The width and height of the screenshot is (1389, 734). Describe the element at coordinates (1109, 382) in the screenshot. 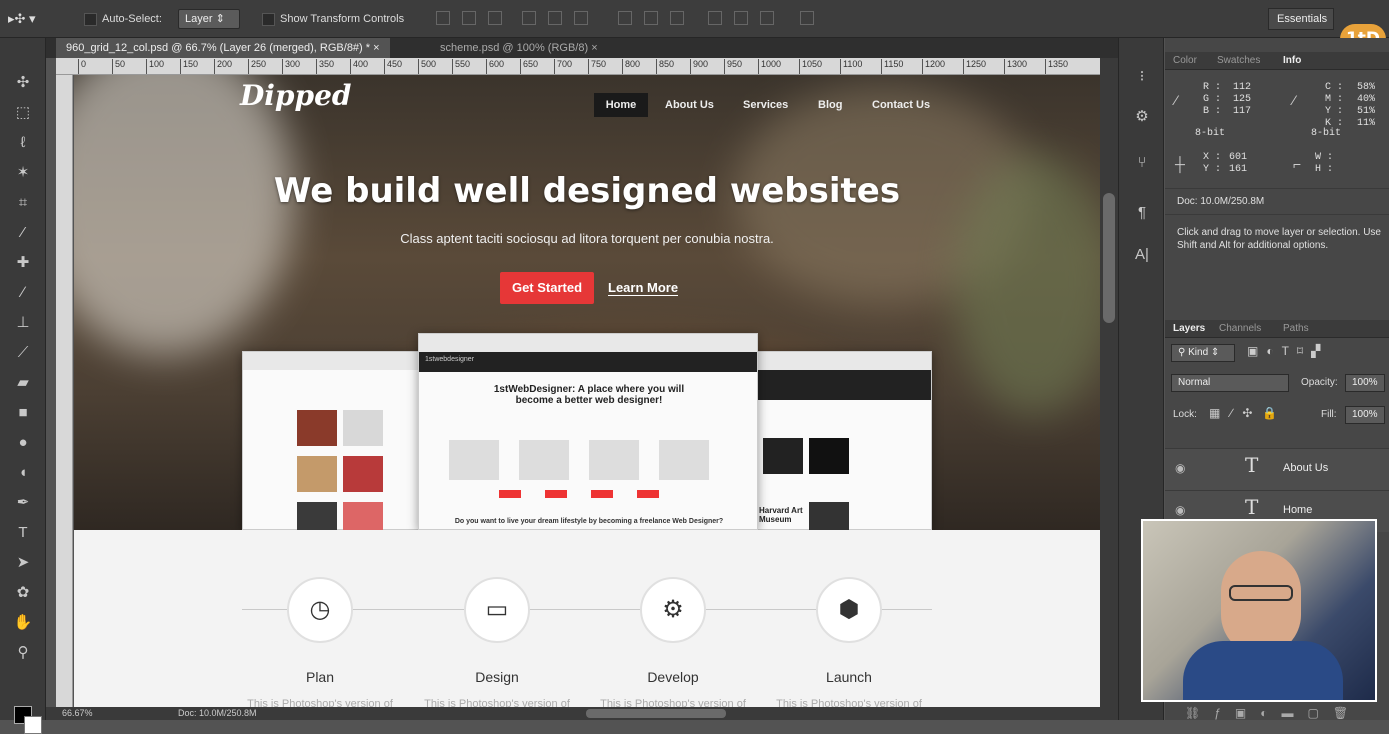

I see `vertical-scrollbar` at that location.